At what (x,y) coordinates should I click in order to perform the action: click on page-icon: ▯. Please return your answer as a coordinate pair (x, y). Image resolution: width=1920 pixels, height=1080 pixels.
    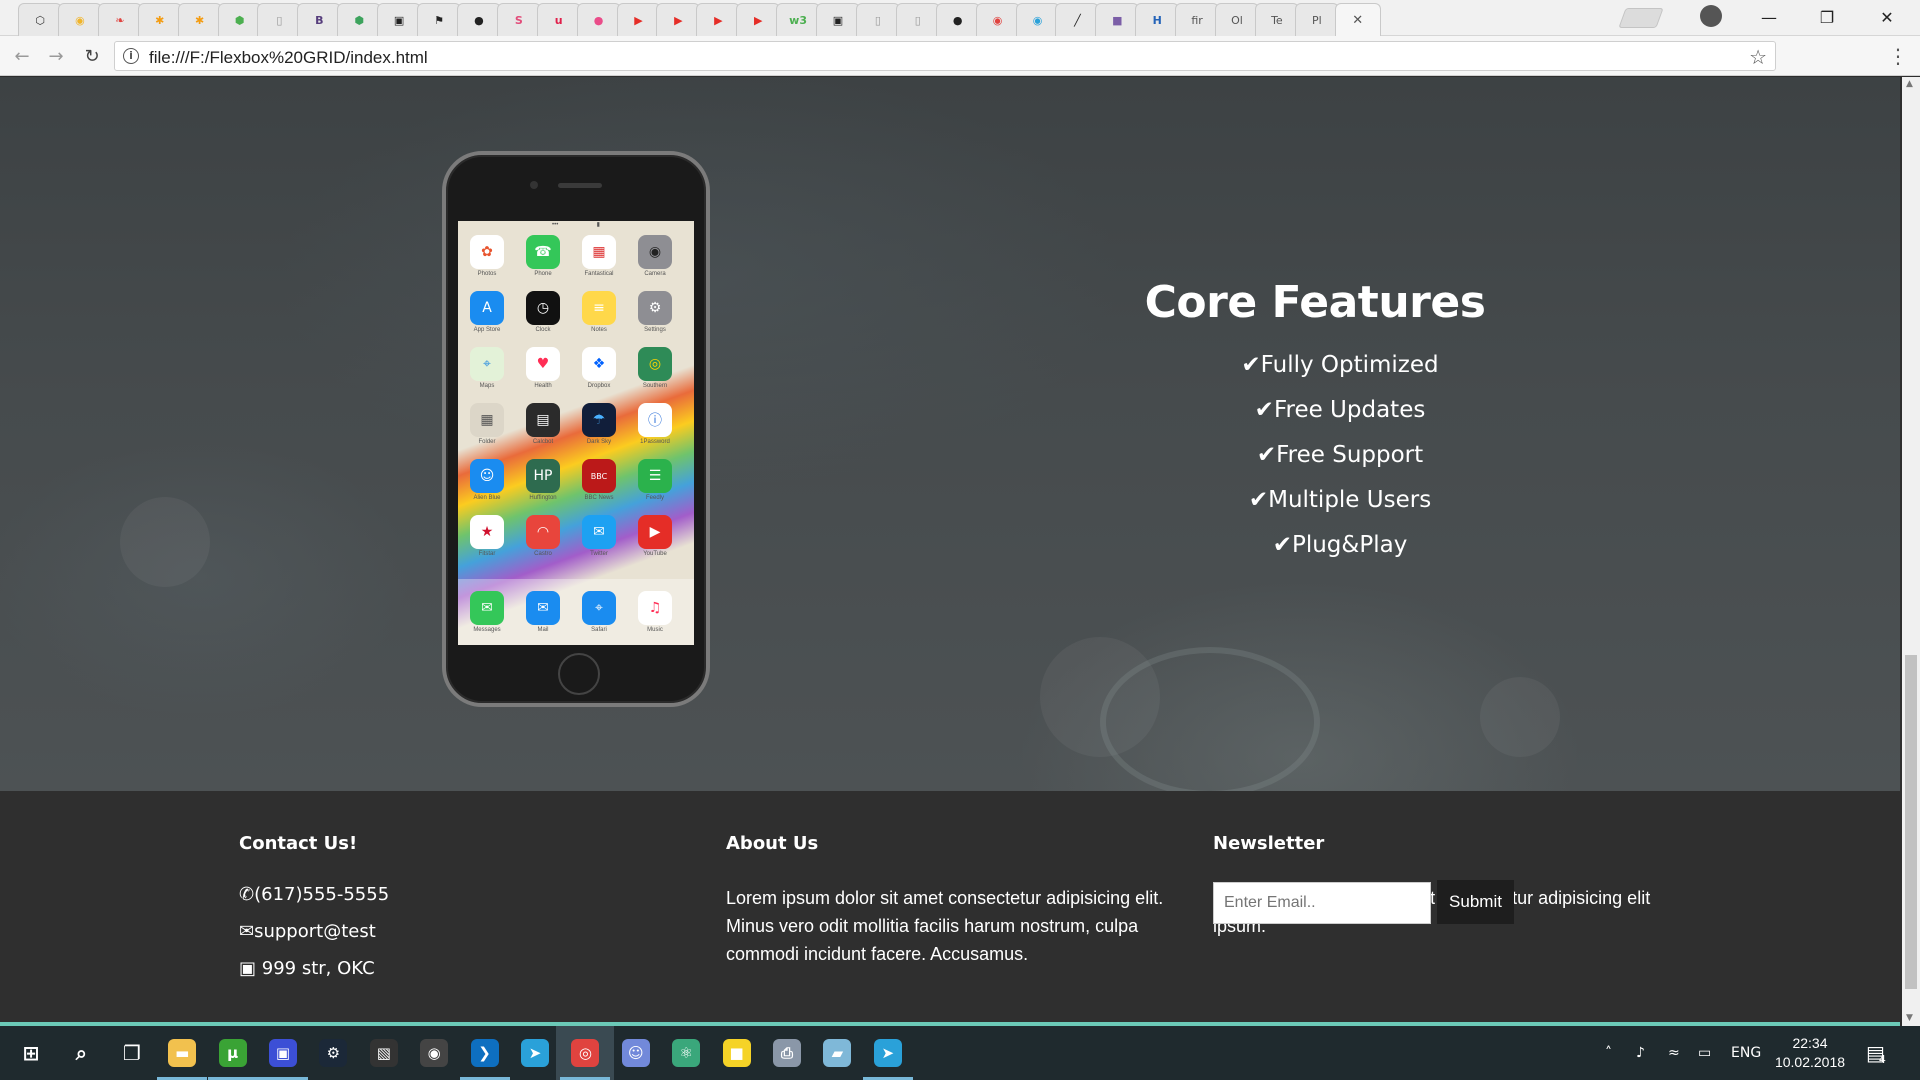
    Looking at the image, I should click on (877, 20).